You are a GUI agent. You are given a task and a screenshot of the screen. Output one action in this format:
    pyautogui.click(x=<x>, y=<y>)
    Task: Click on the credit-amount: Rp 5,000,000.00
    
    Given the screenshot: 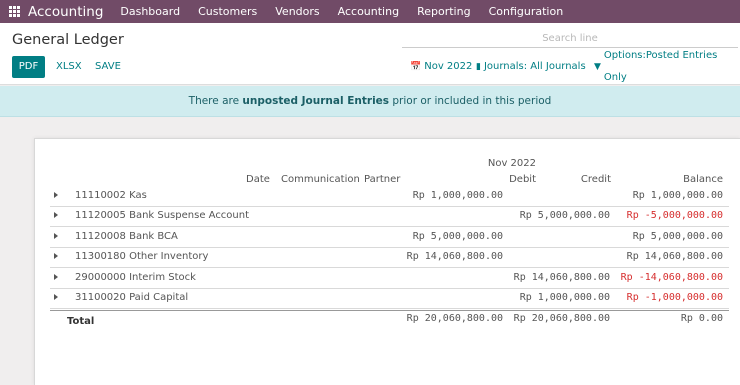 What is the action you would take?
    pyautogui.click(x=564, y=215)
    